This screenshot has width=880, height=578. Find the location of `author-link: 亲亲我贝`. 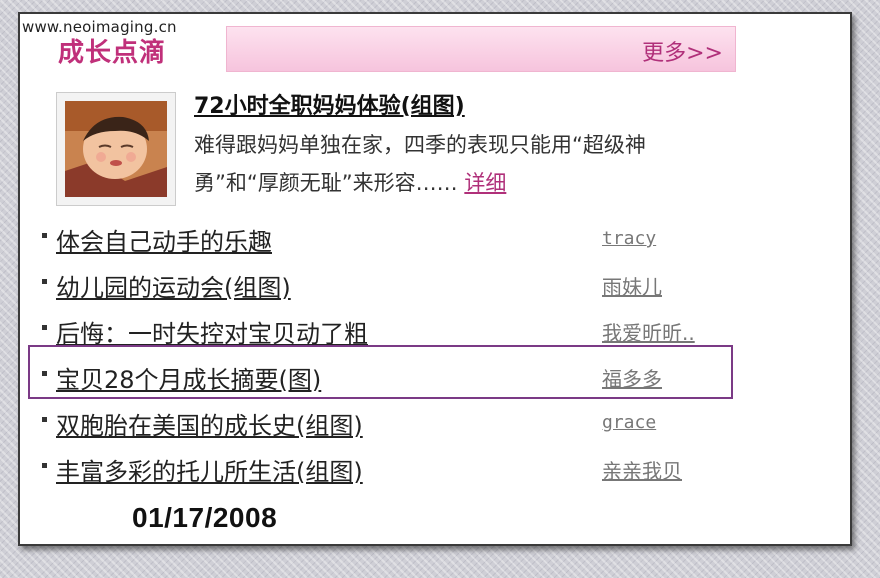

author-link: 亲亲我贝 is located at coordinates (642, 469).